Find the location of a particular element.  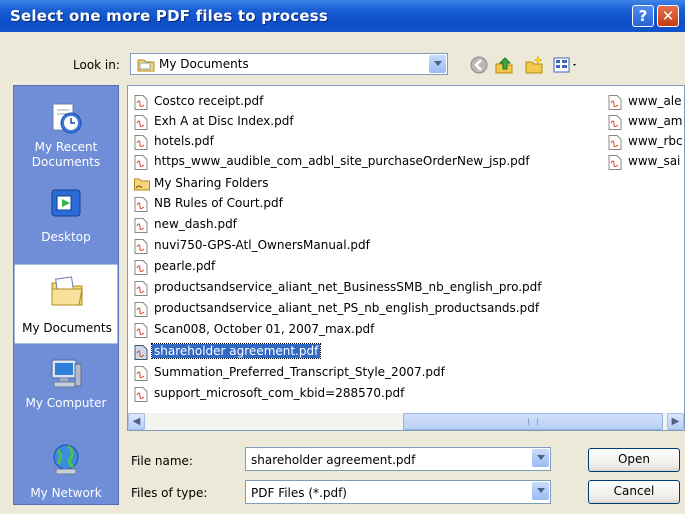

desktop-icon is located at coordinates (66, 203).